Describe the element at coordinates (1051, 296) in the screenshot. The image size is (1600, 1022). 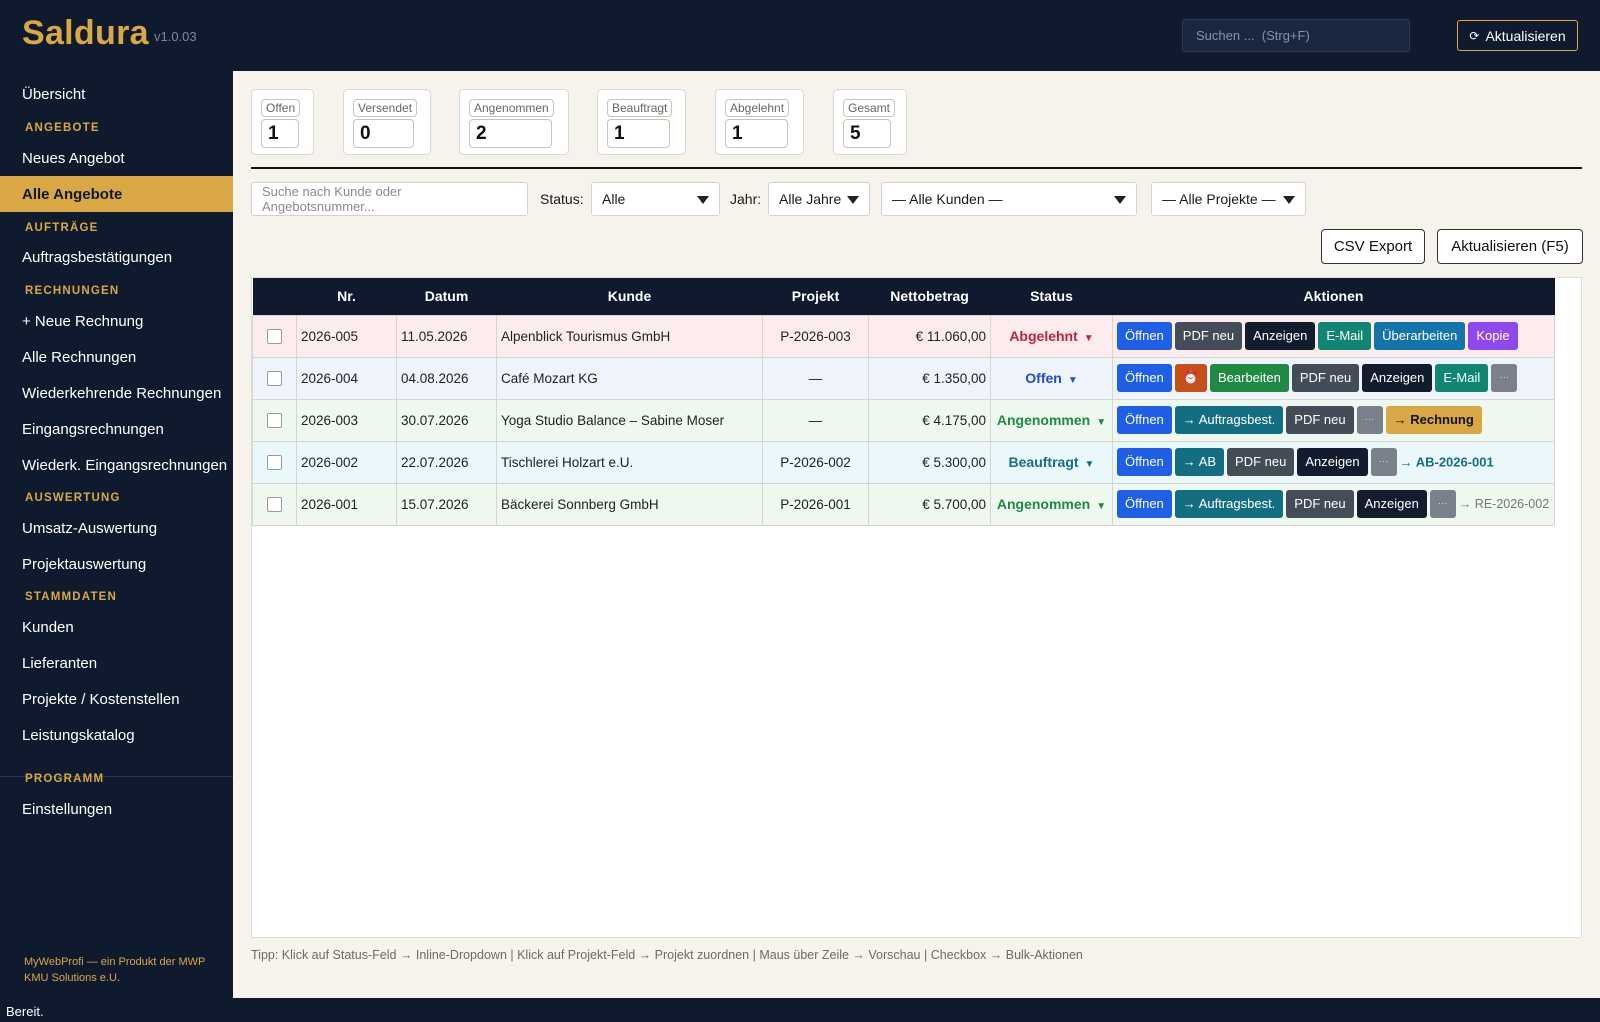
I see `col-status: Status` at that location.